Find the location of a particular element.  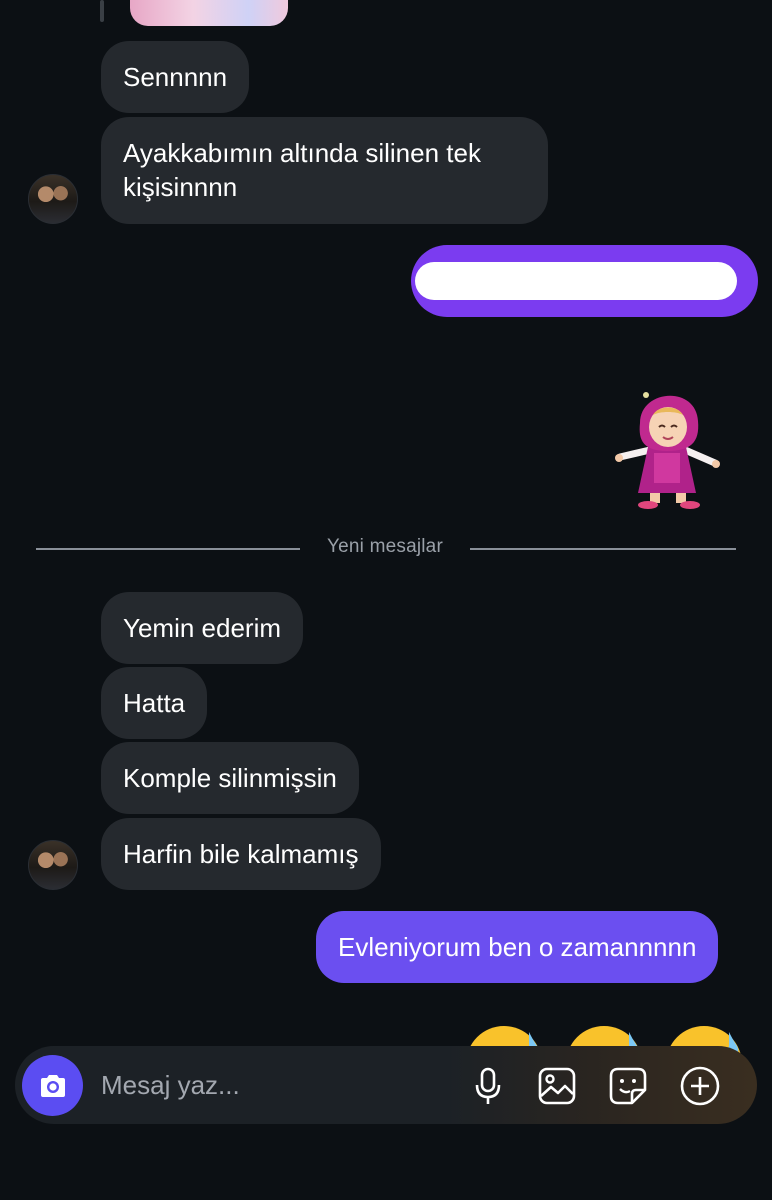

message-bubble-received: Hatta is located at coordinates (154, 703).